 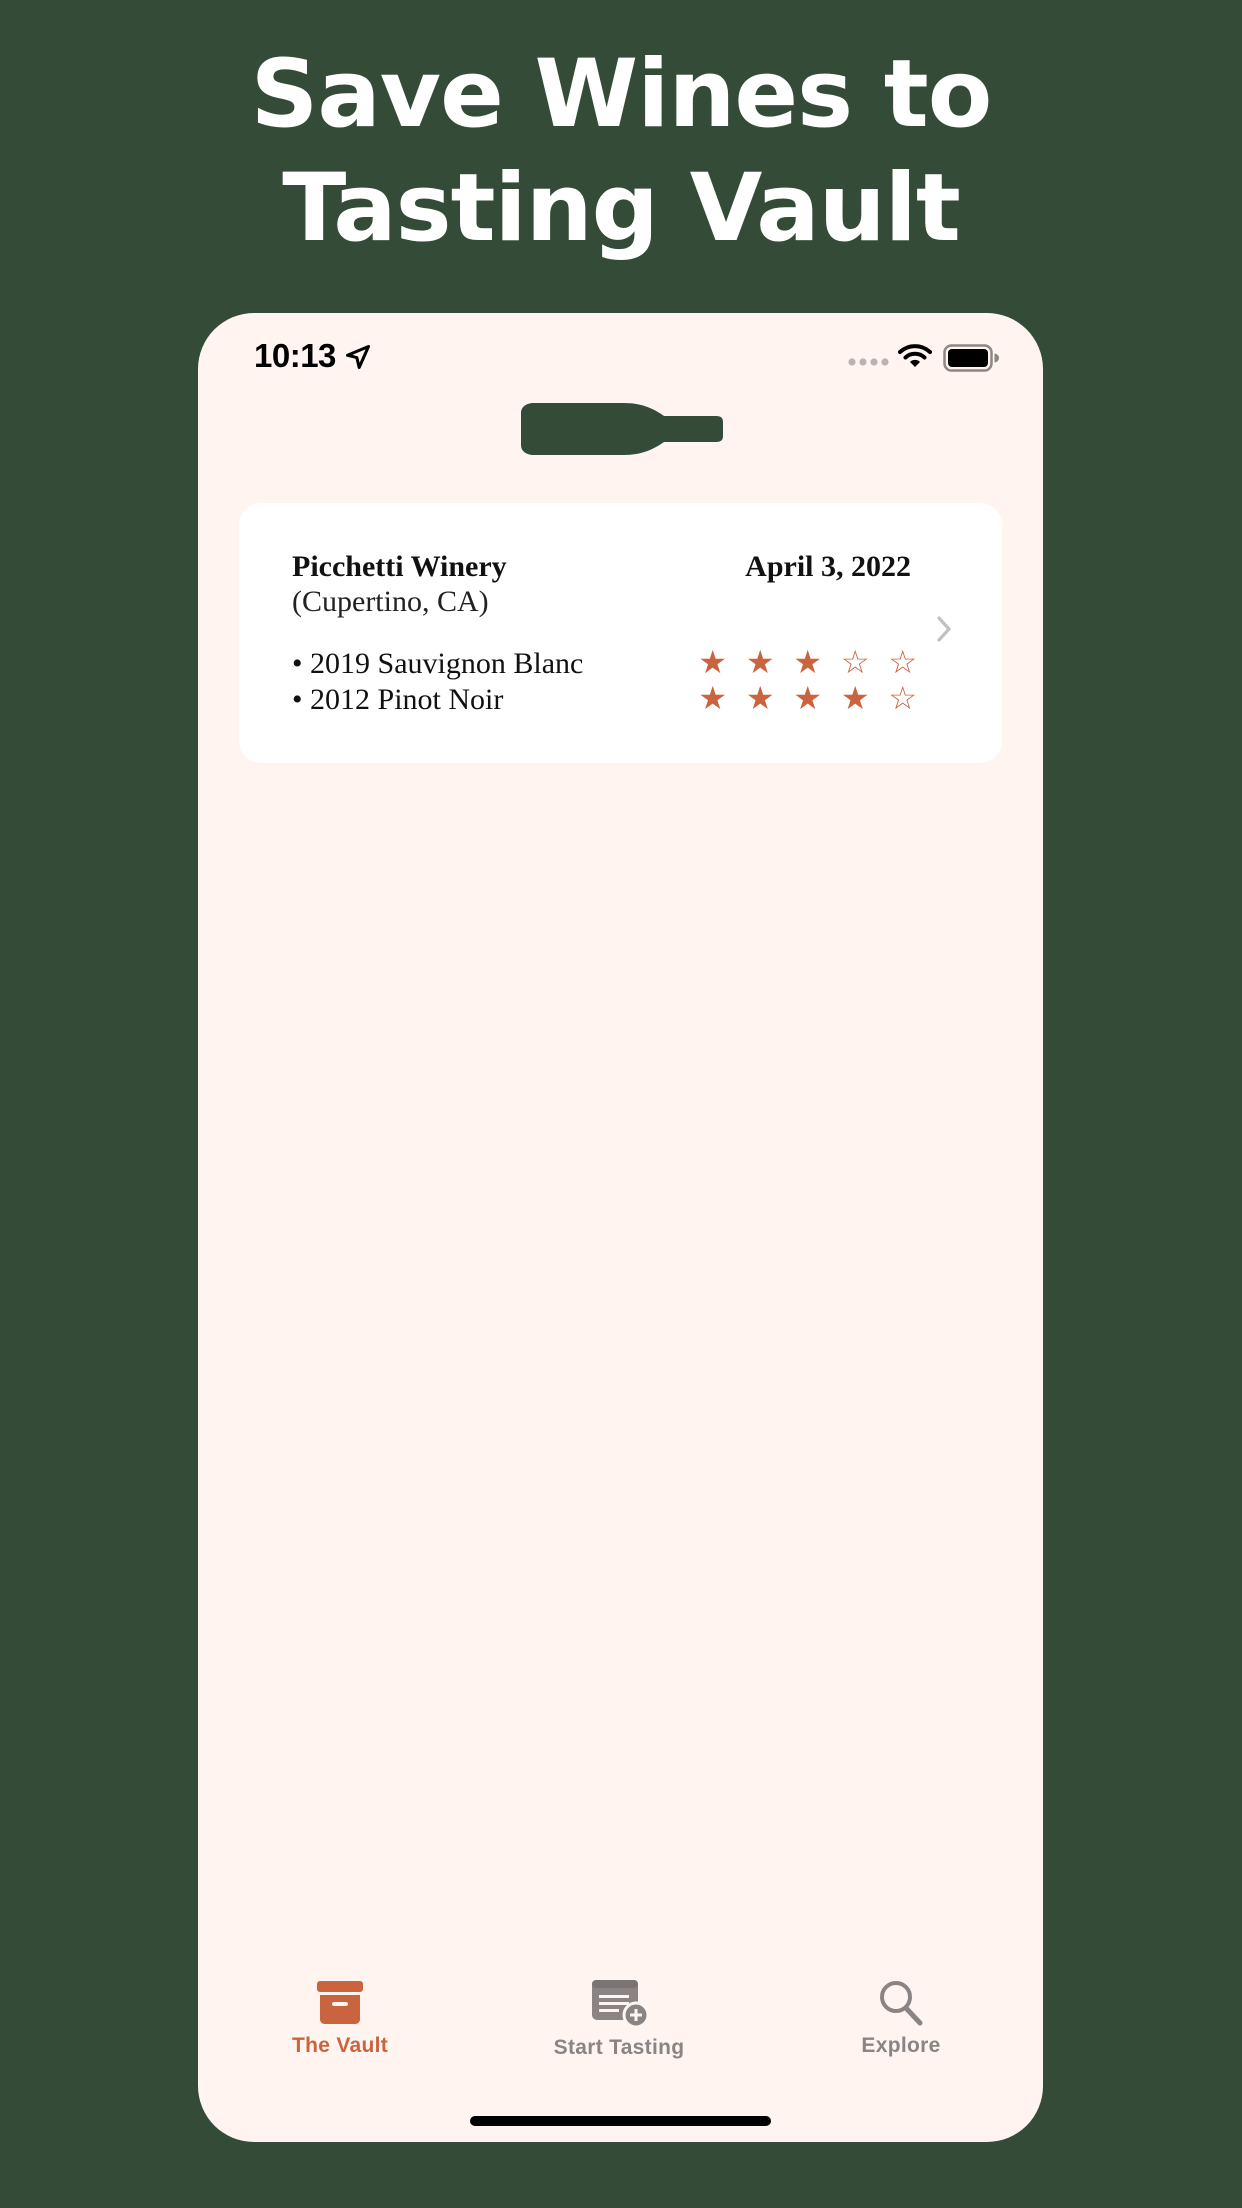 What do you see at coordinates (620, 358) in the screenshot?
I see `status-bar: 10:13` at bounding box center [620, 358].